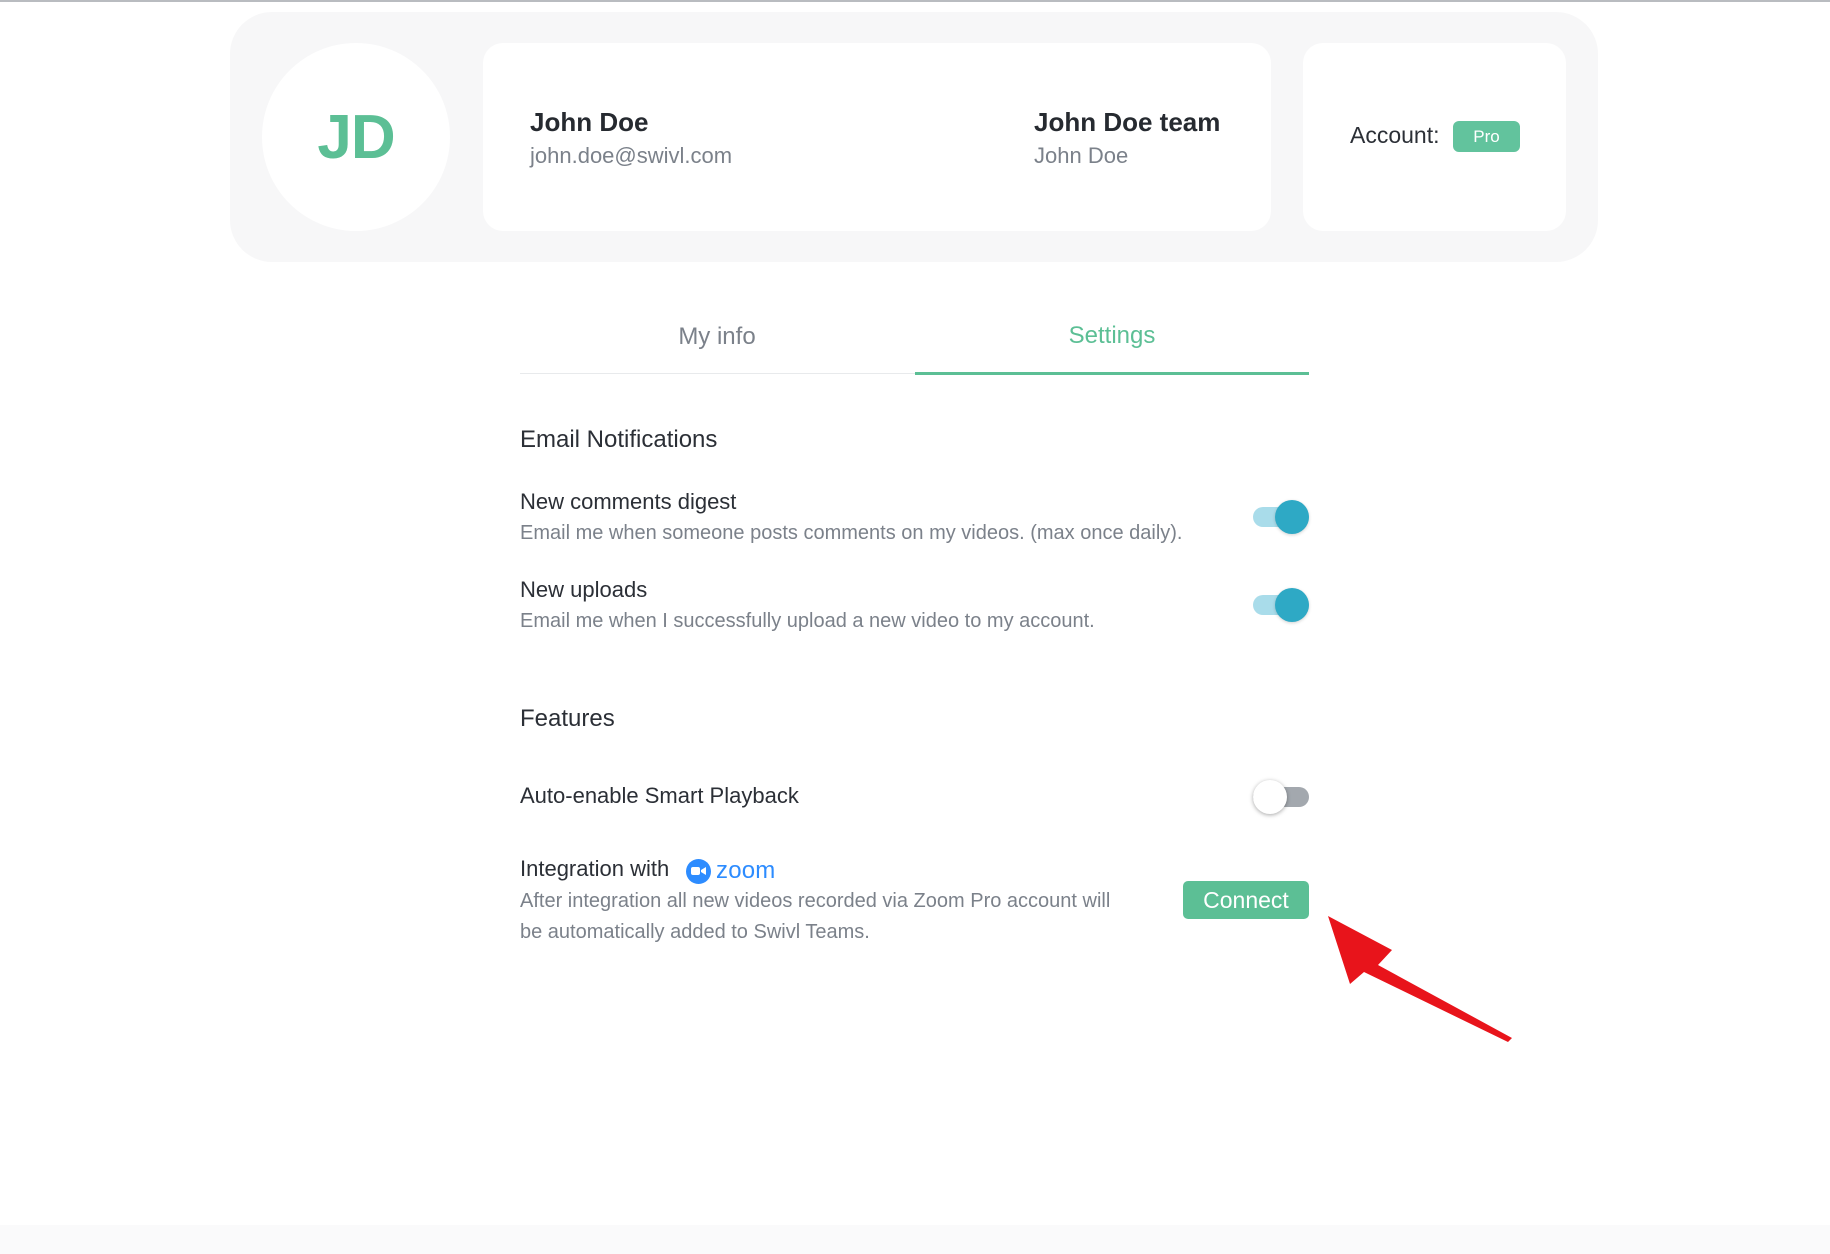 This screenshot has height=1254, width=1830. What do you see at coordinates (915, 1) in the screenshot?
I see `top-border` at bounding box center [915, 1].